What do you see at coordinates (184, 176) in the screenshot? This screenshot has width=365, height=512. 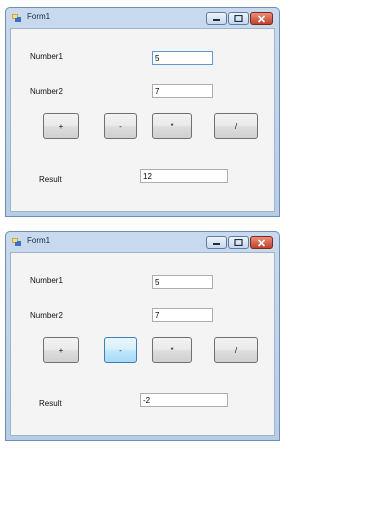 I see `result-output: 12` at bounding box center [184, 176].